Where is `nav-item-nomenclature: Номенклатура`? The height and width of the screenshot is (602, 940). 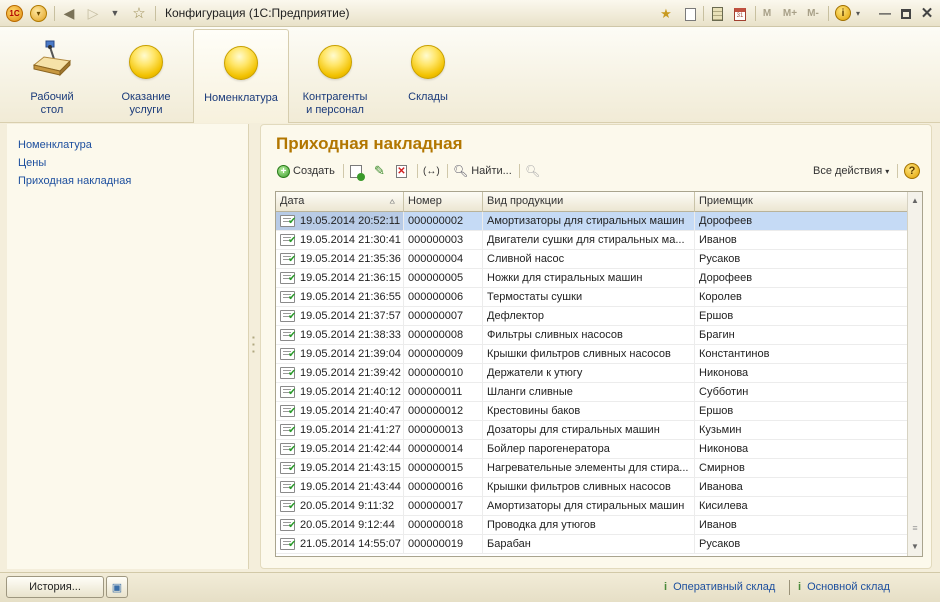
nav-item-nomenclature: Номенклатура is located at coordinates (127, 145).